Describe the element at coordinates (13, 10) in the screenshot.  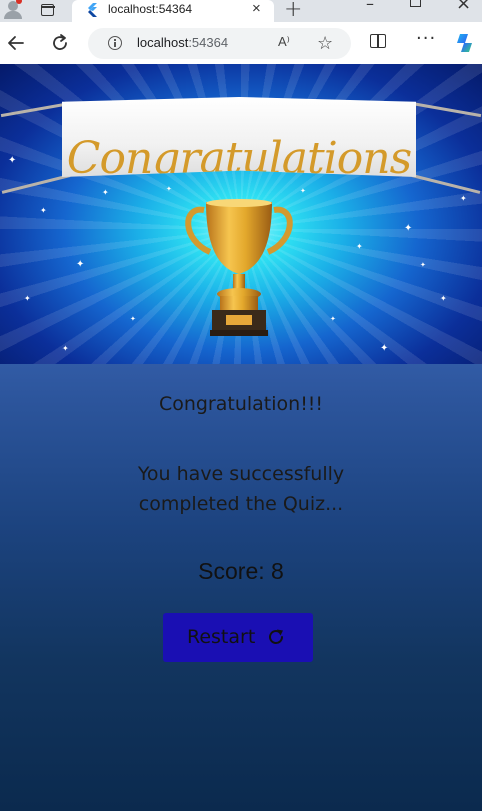
I see `profile-icon` at that location.